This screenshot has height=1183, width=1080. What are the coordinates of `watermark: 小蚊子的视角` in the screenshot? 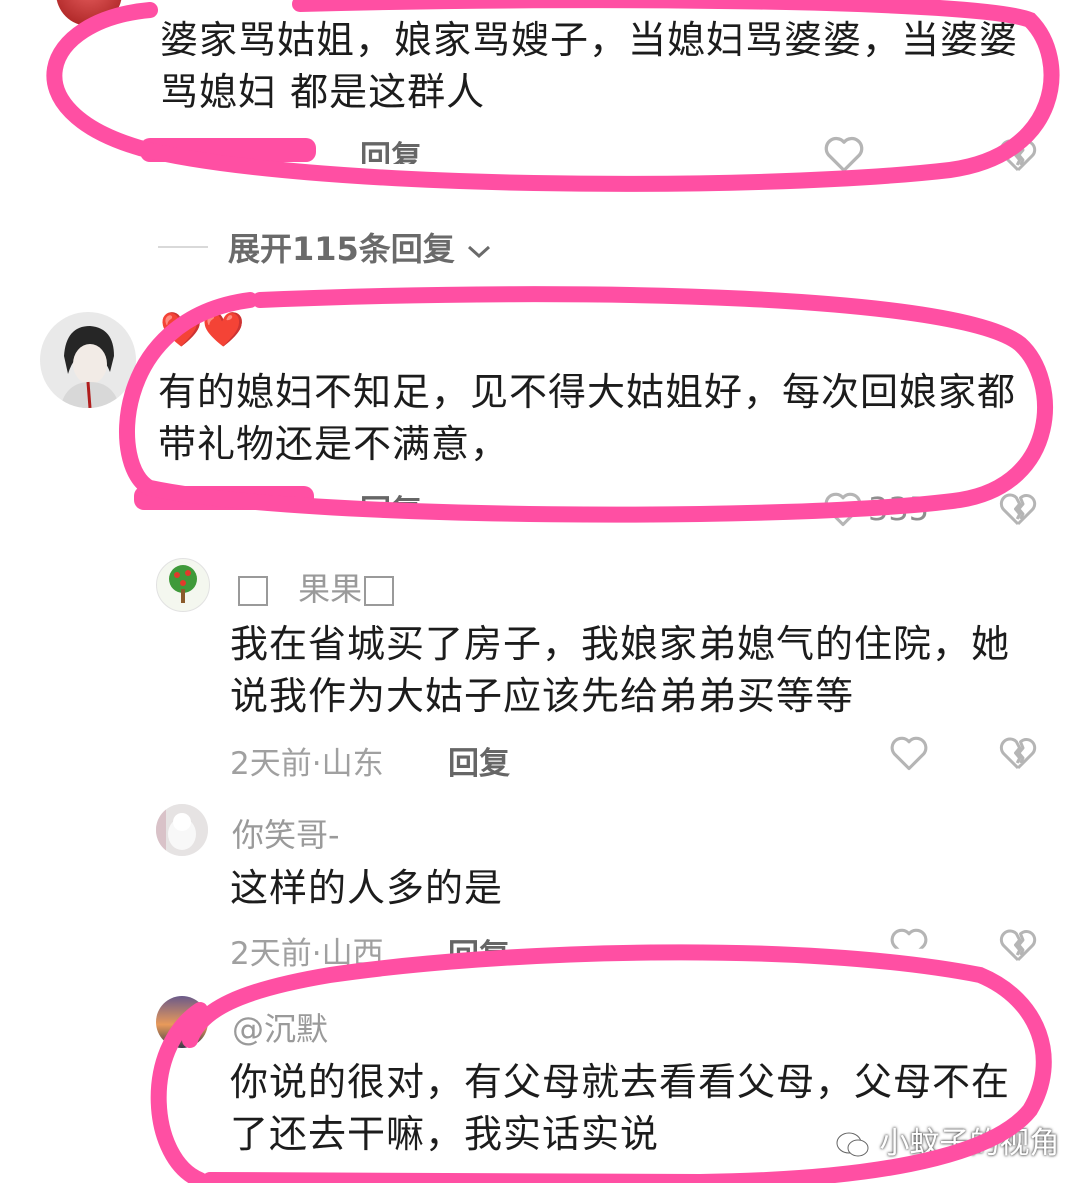 It's located at (948, 1140).